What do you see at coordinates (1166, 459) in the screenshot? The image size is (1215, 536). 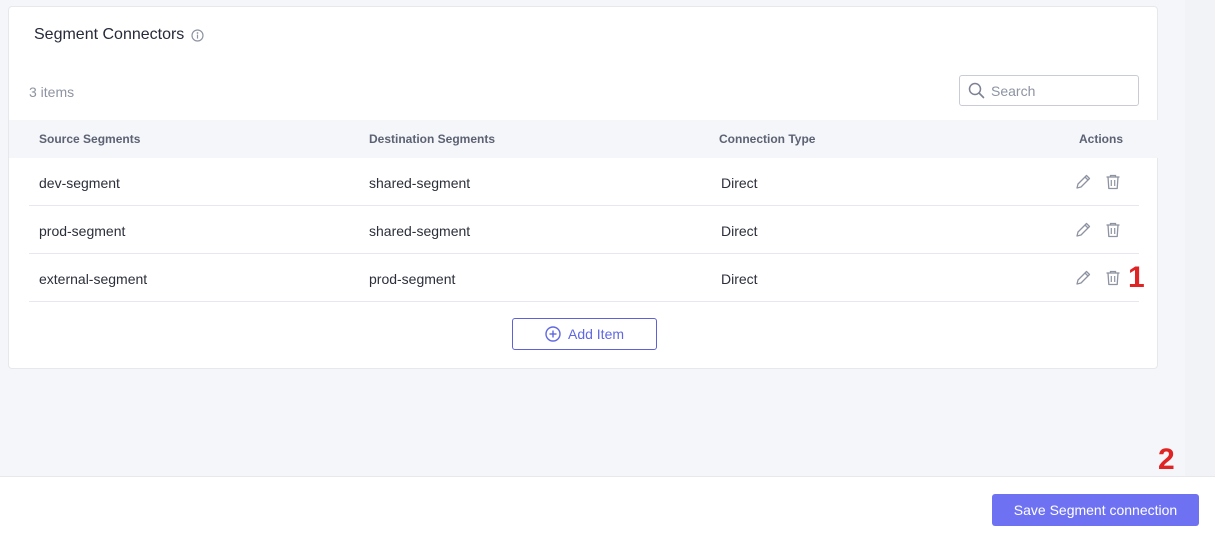 I see `annotation-marker-2: 2` at bounding box center [1166, 459].